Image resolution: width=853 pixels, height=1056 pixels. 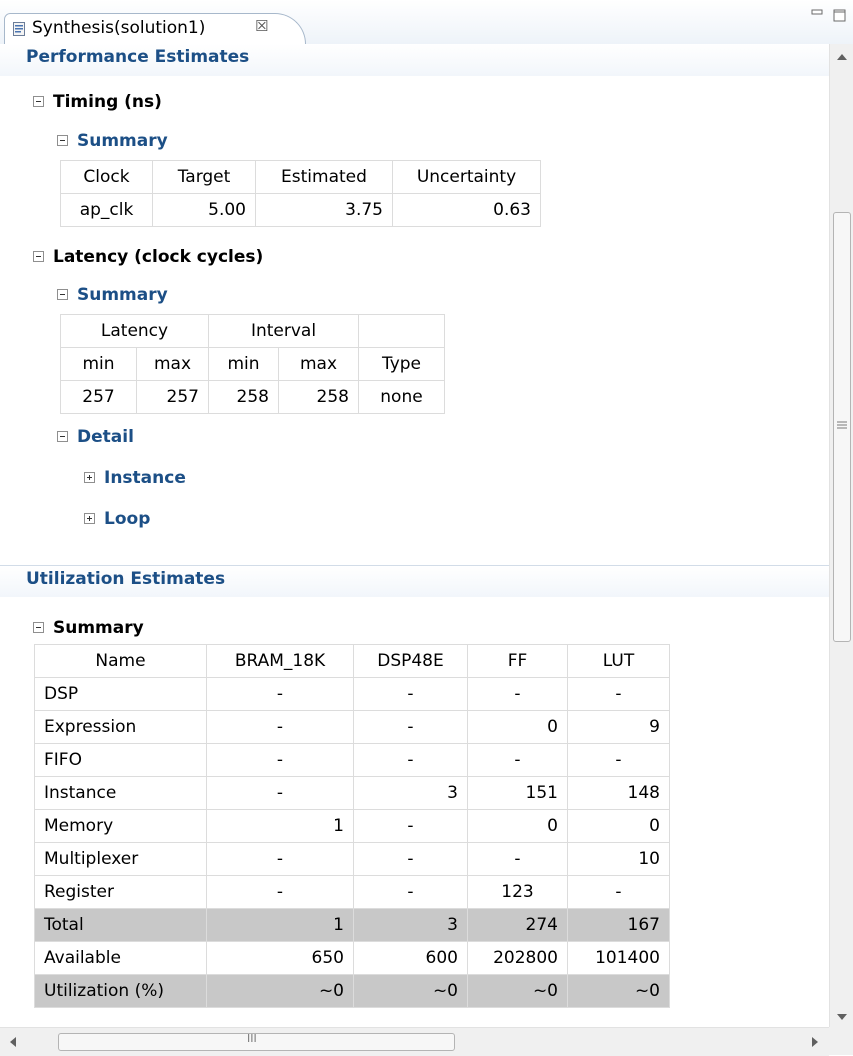 What do you see at coordinates (280, 661) in the screenshot?
I see `table-header: BRAM_18K` at bounding box center [280, 661].